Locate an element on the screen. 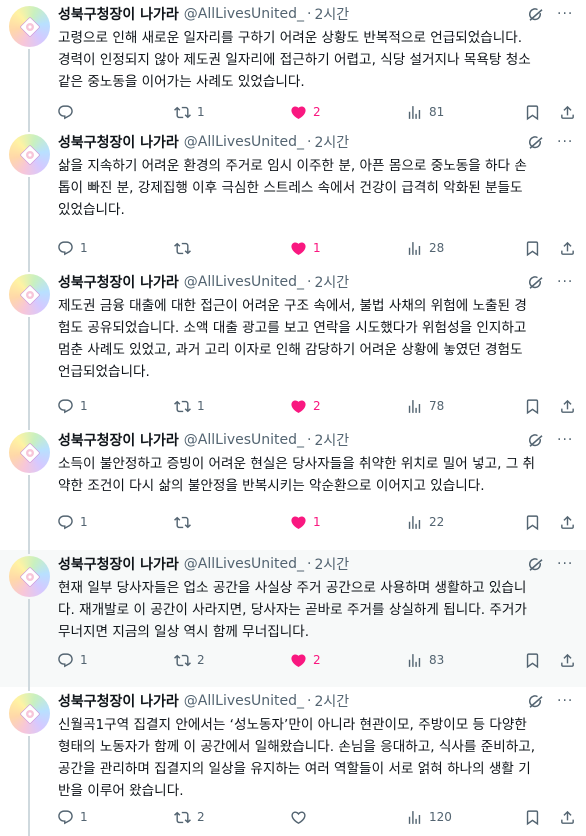 The width and height of the screenshot is (586, 836). views-button: 78 is located at coordinates (425, 406).